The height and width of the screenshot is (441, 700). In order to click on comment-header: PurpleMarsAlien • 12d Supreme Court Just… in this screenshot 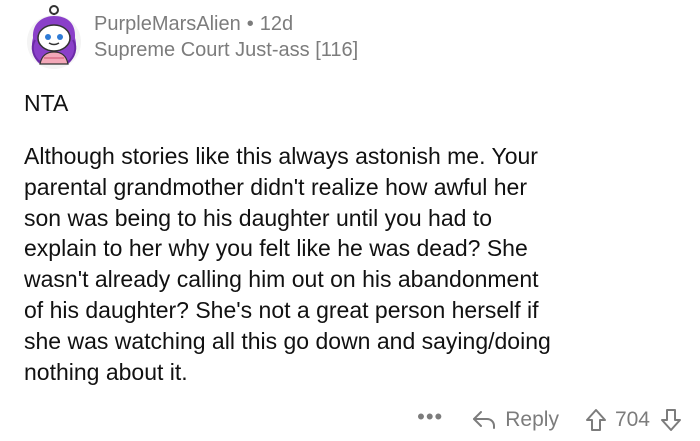, I will do `click(191, 37)`.